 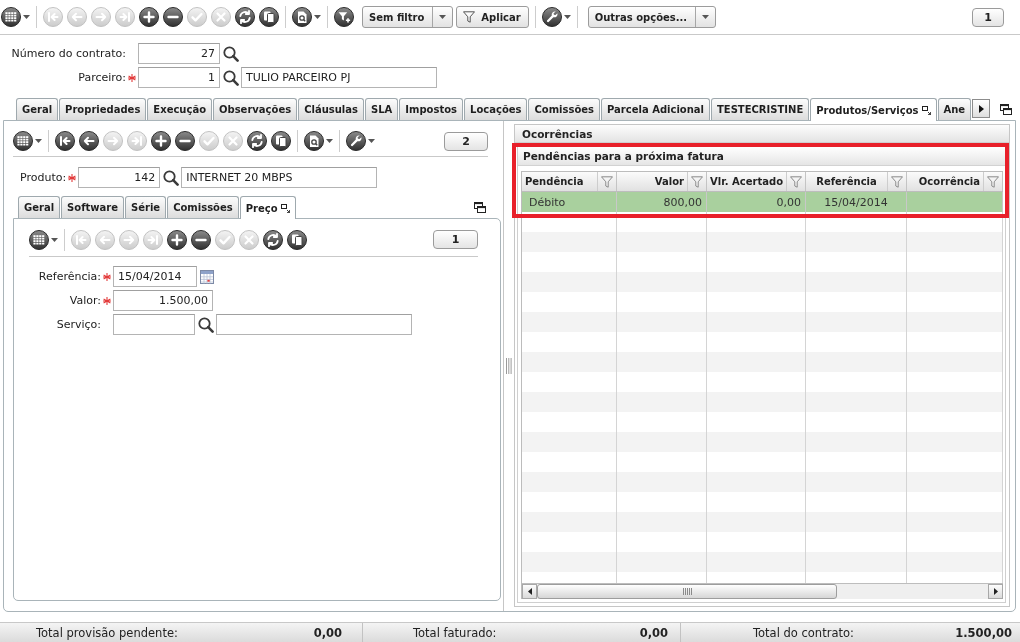 What do you see at coordinates (92, 207) in the screenshot?
I see `tab: Software` at bounding box center [92, 207].